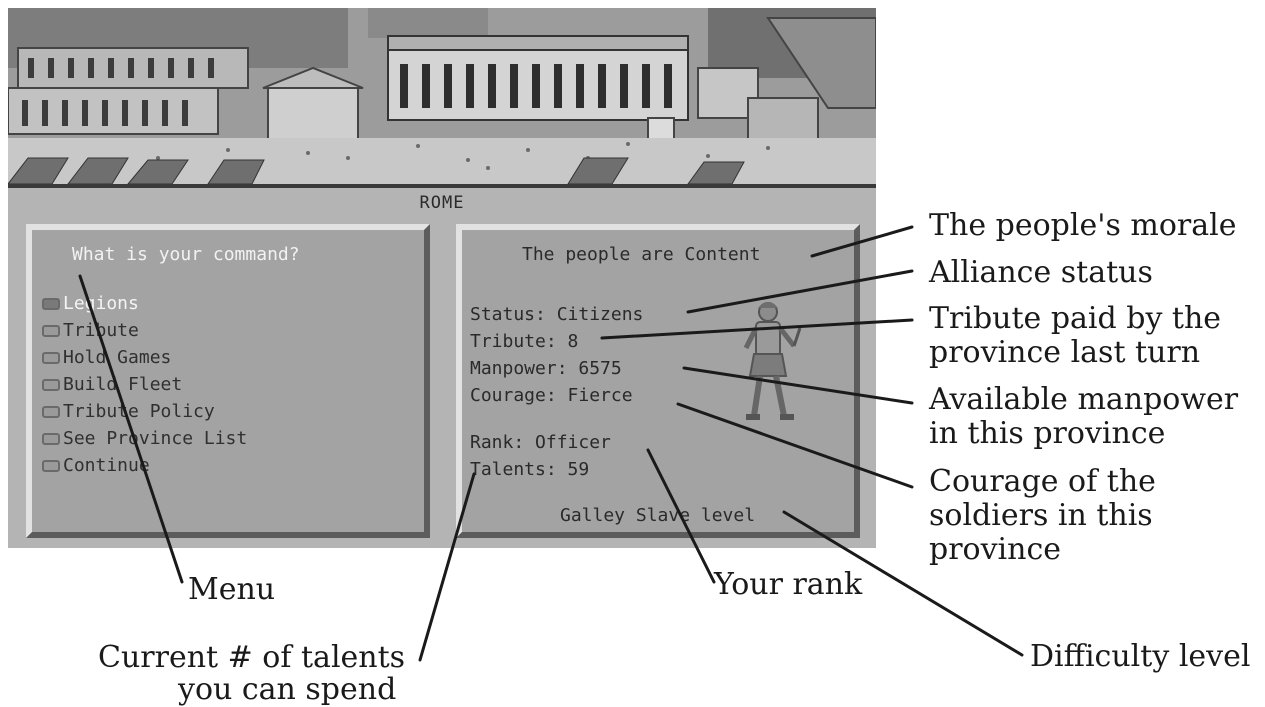 The image size is (1265, 707). What do you see at coordinates (1041, 515) in the screenshot?
I see `callout-courage-line2: soldiers in this` at bounding box center [1041, 515].